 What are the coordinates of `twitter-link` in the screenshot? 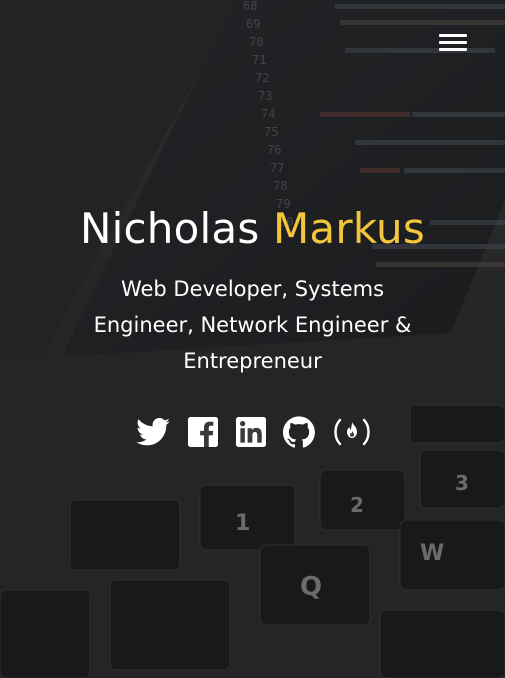 It's located at (153, 432).